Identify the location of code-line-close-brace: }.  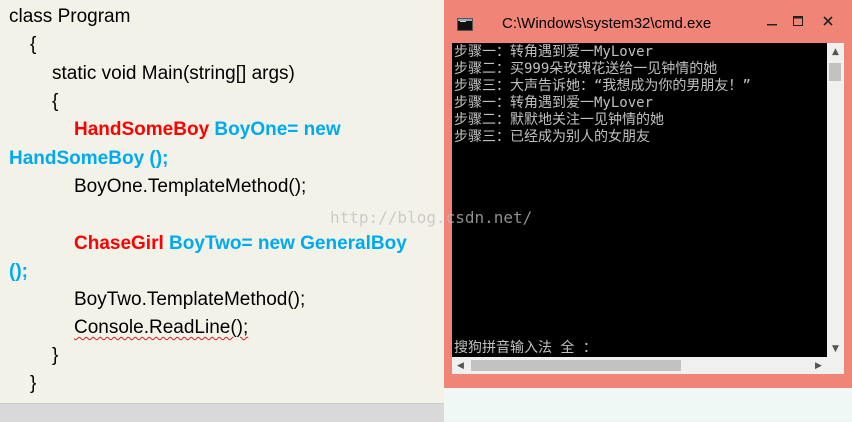
(33, 383).